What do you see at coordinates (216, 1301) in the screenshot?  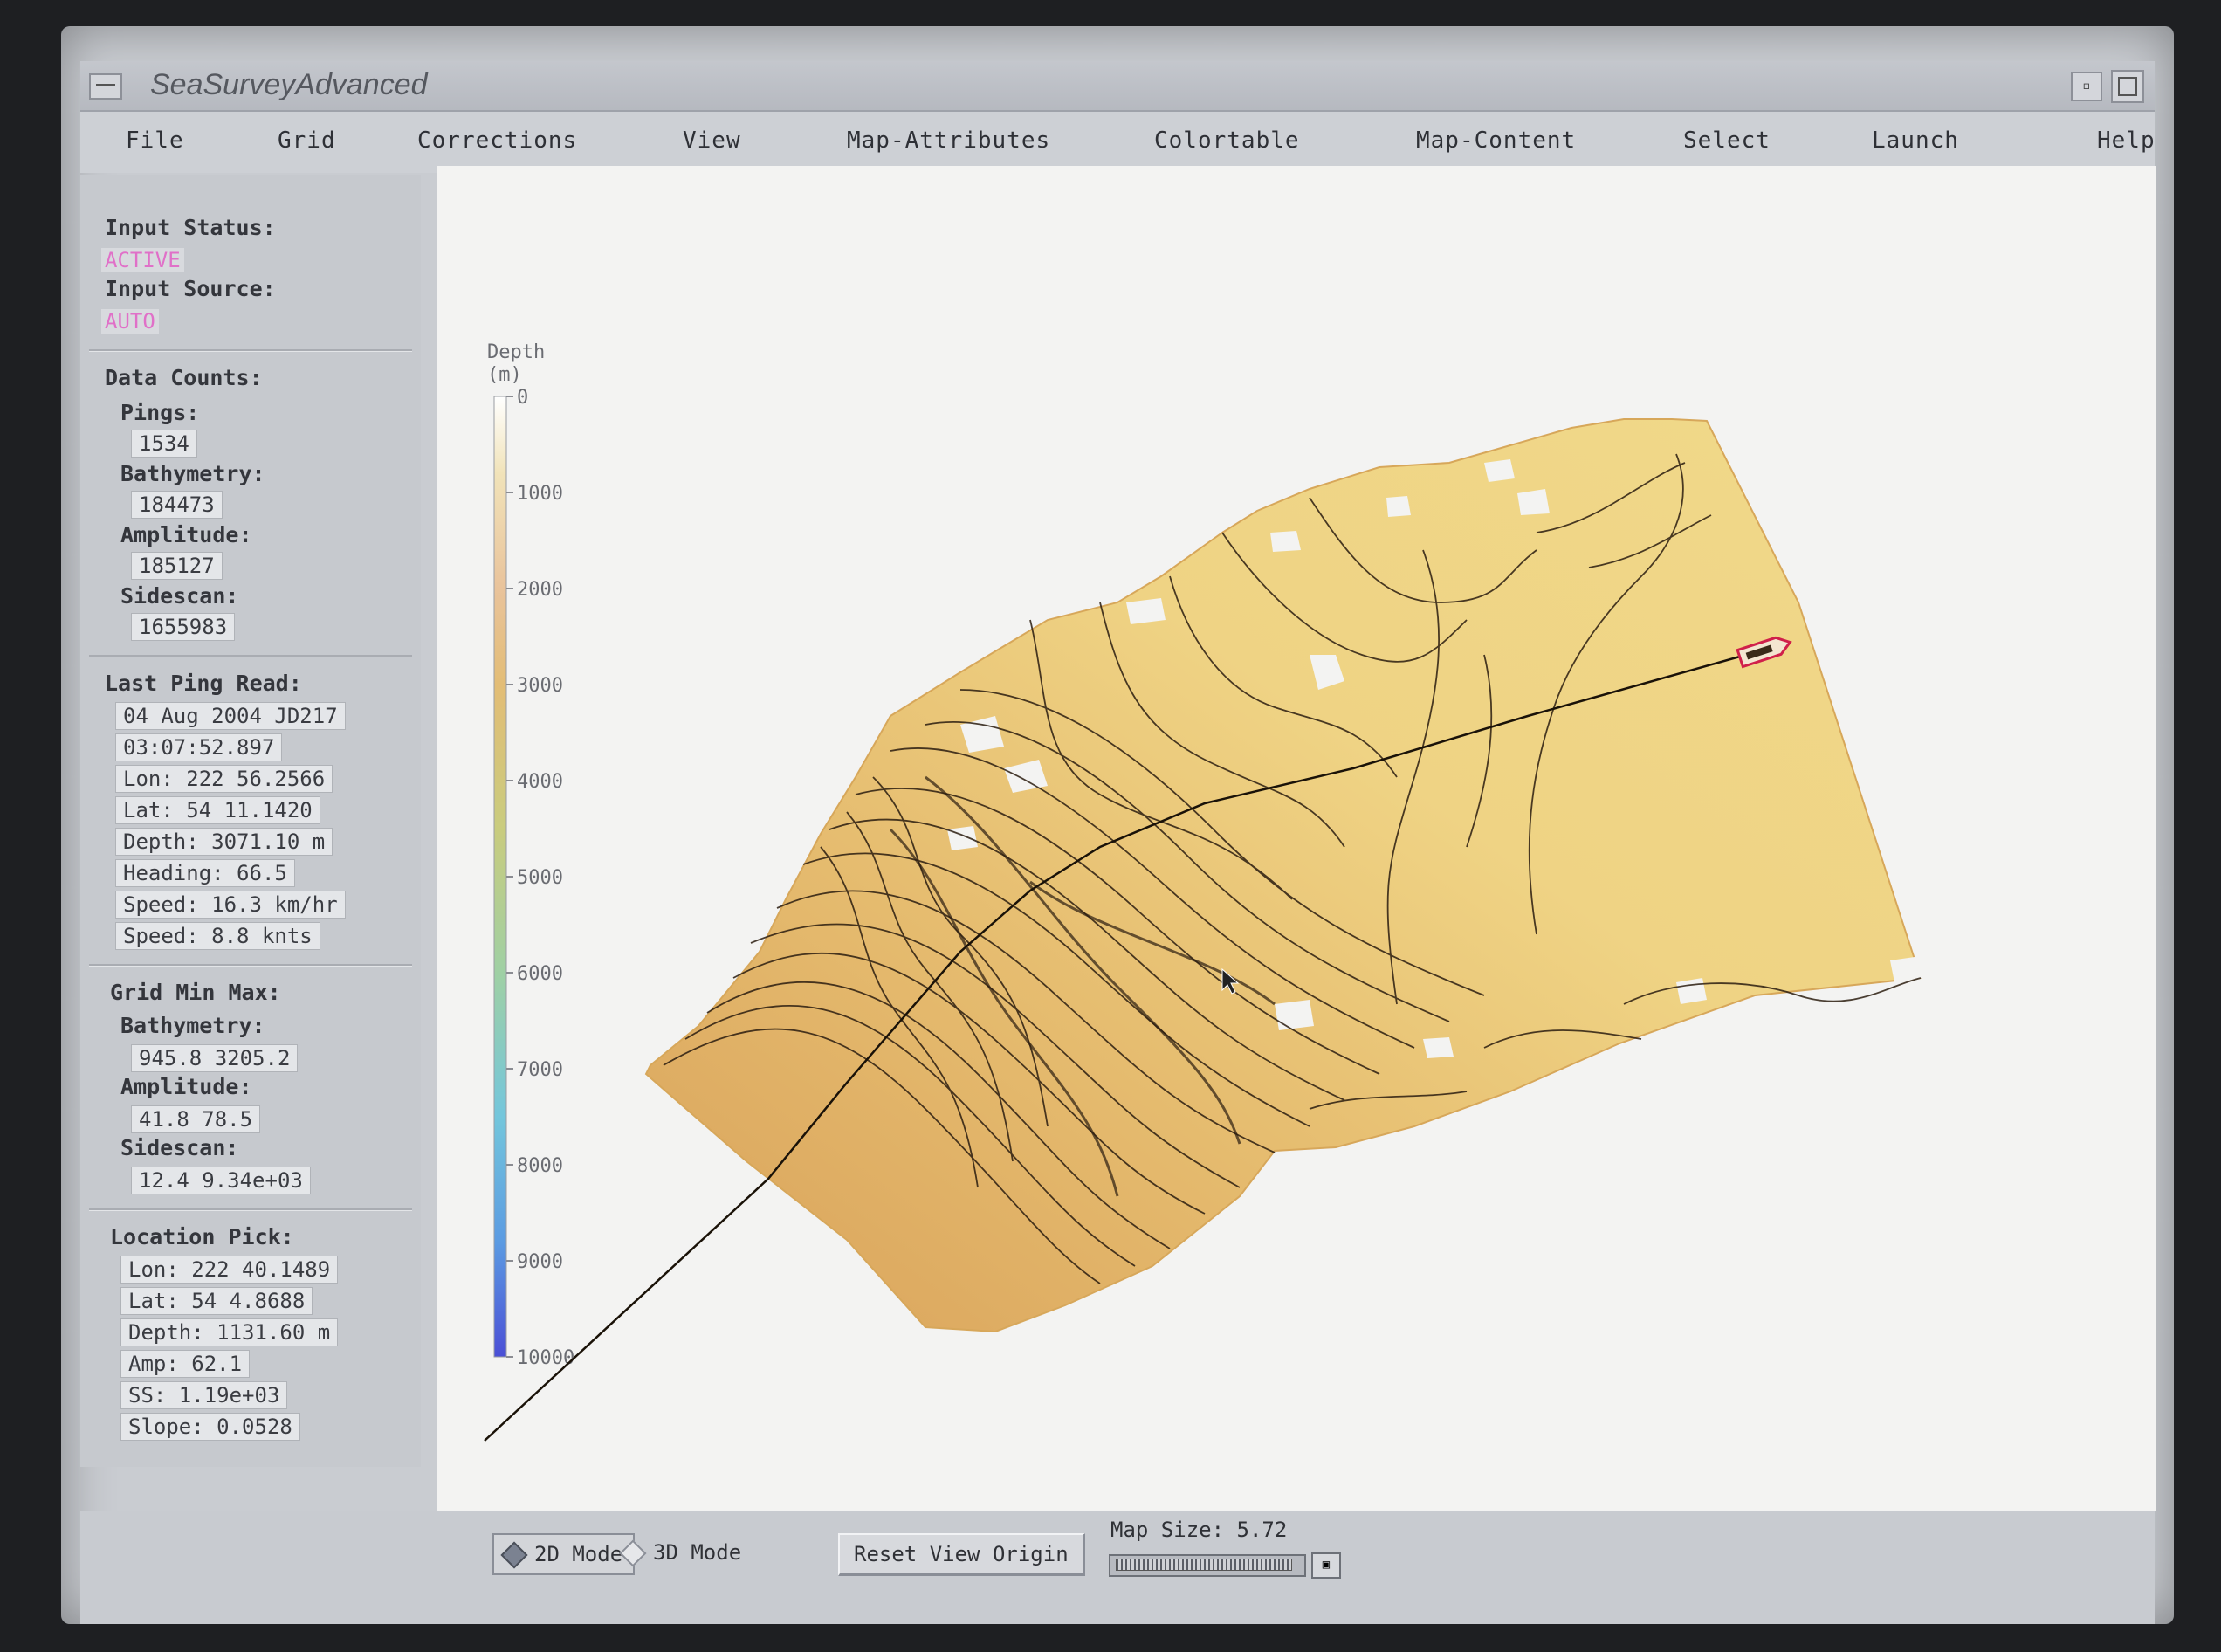 I see `location-pick-lat: Lat: 54 4.8688` at bounding box center [216, 1301].